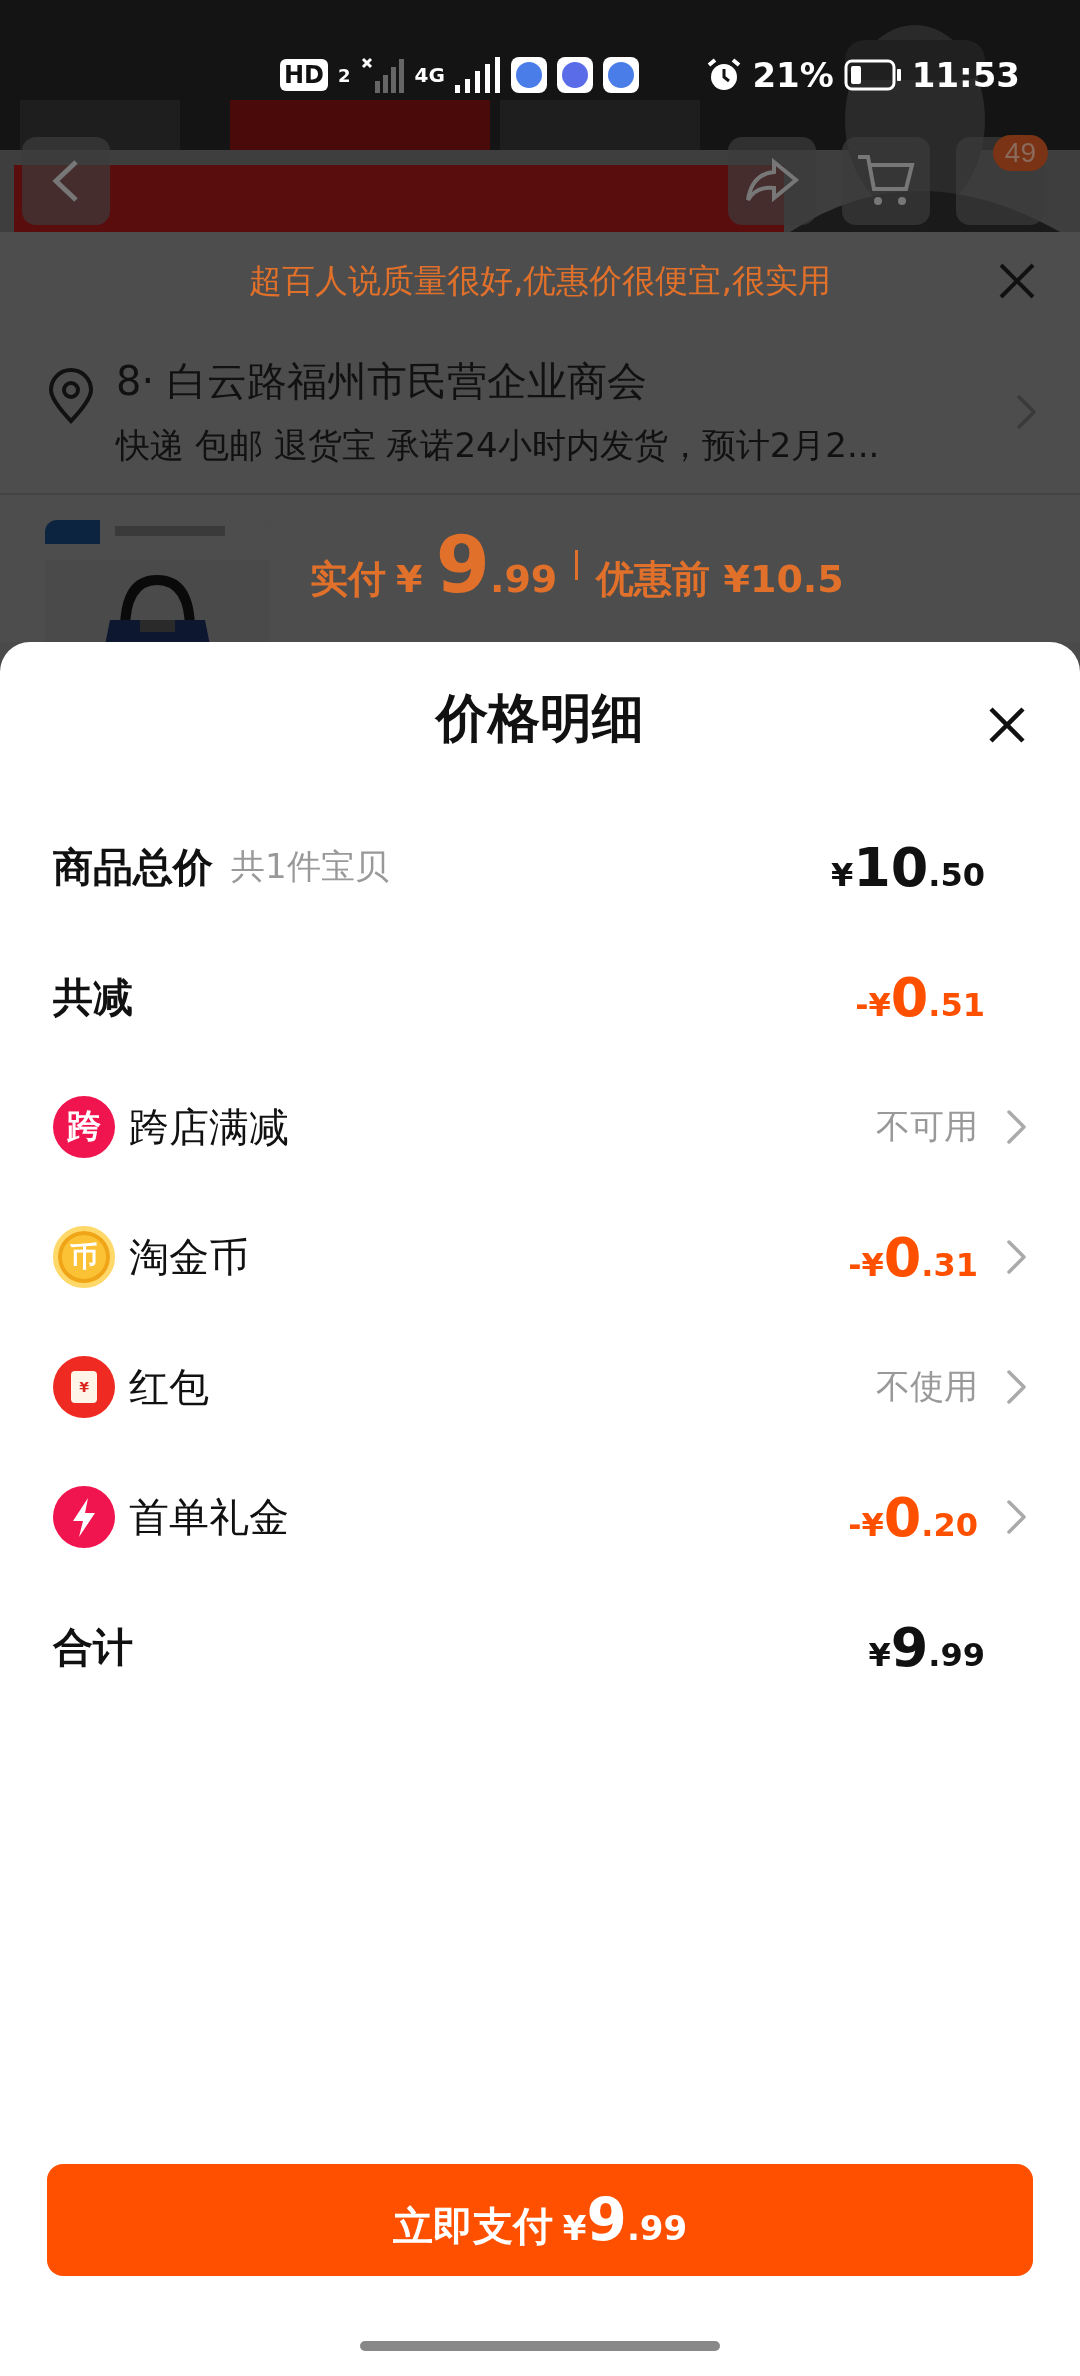 The image size is (1080, 2376). Describe the element at coordinates (926, 1647) in the screenshot. I see `price-text: ¥9.99` at that location.